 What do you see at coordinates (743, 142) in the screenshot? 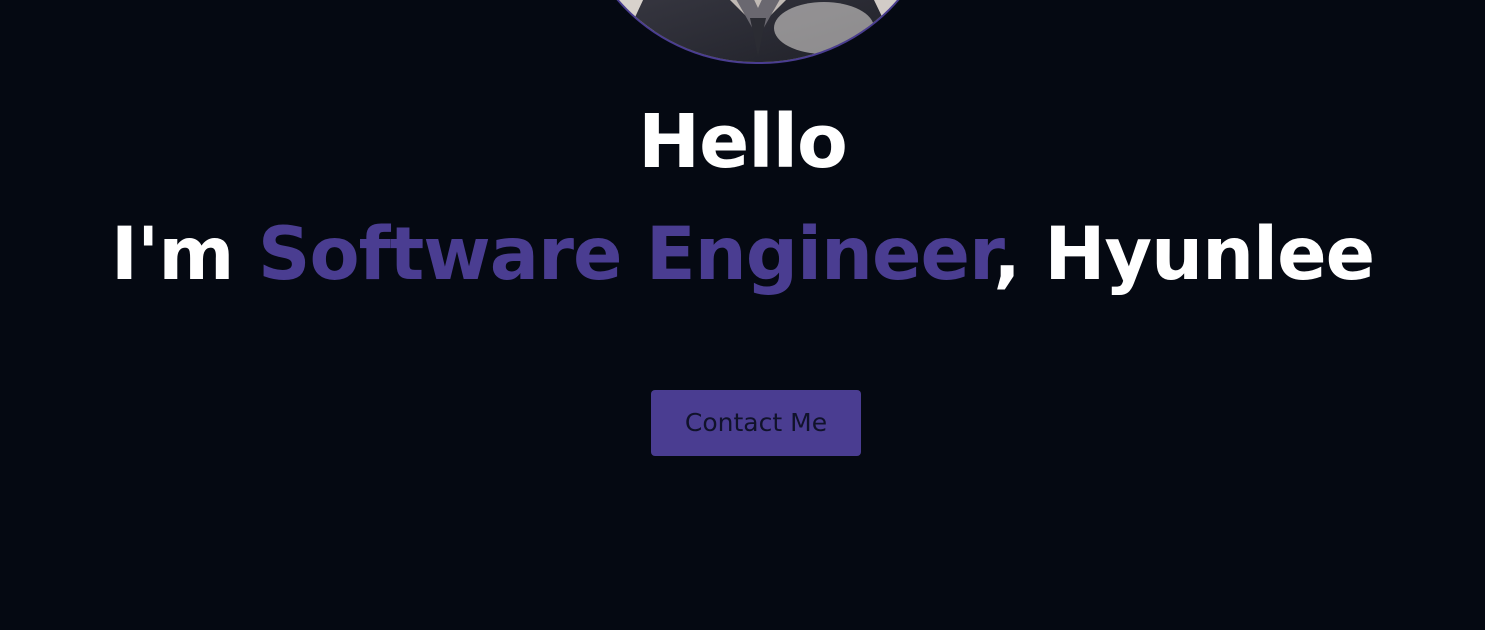
I see `greeting-heading: Hello` at bounding box center [743, 142].